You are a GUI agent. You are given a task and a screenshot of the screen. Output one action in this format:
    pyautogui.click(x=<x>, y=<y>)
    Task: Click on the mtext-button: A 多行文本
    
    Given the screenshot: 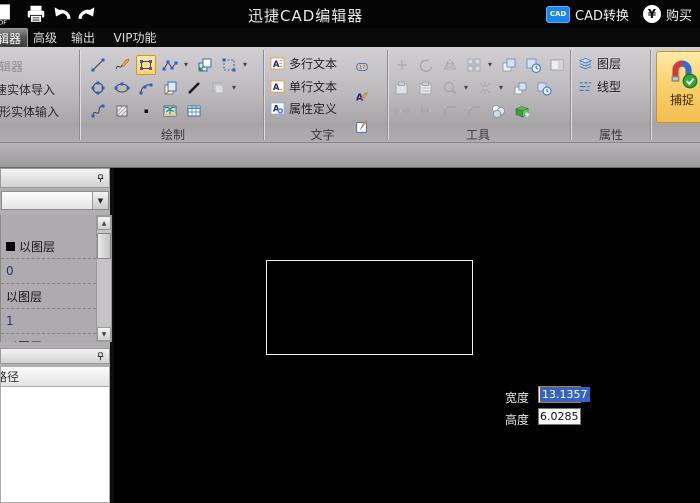 What is the action you would take?
    pyautogui.click(x=303, y=63)
    